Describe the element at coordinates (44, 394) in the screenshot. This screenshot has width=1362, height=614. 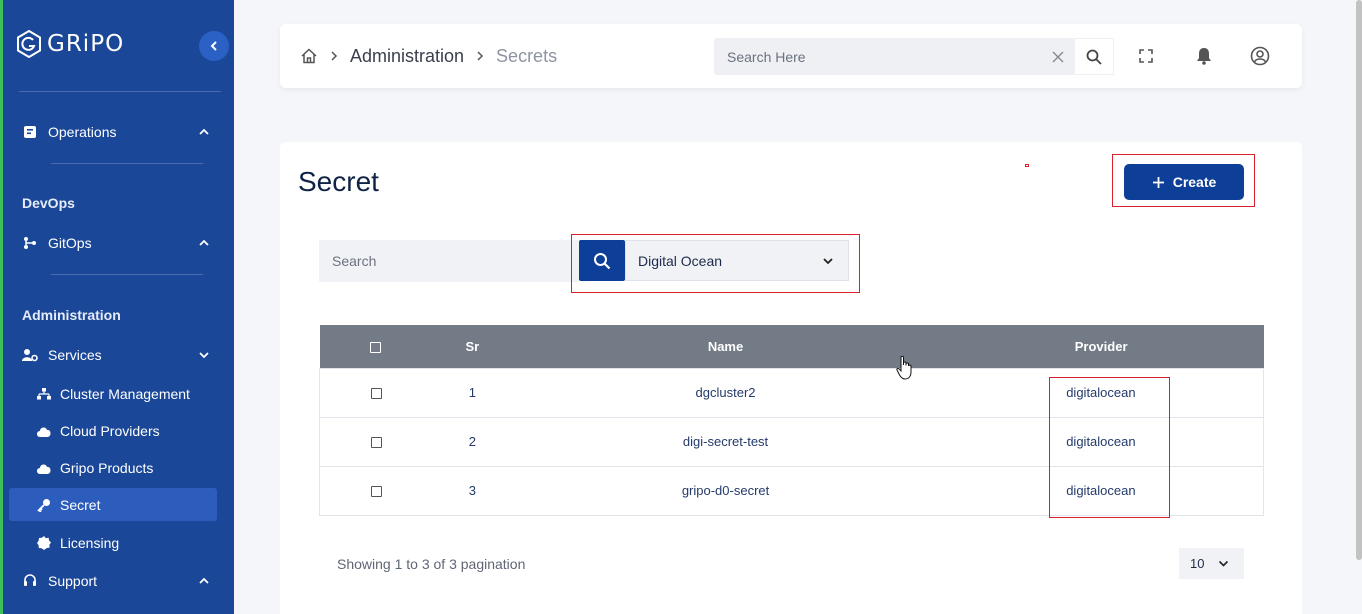
I see `sitemap-icon` at that location.